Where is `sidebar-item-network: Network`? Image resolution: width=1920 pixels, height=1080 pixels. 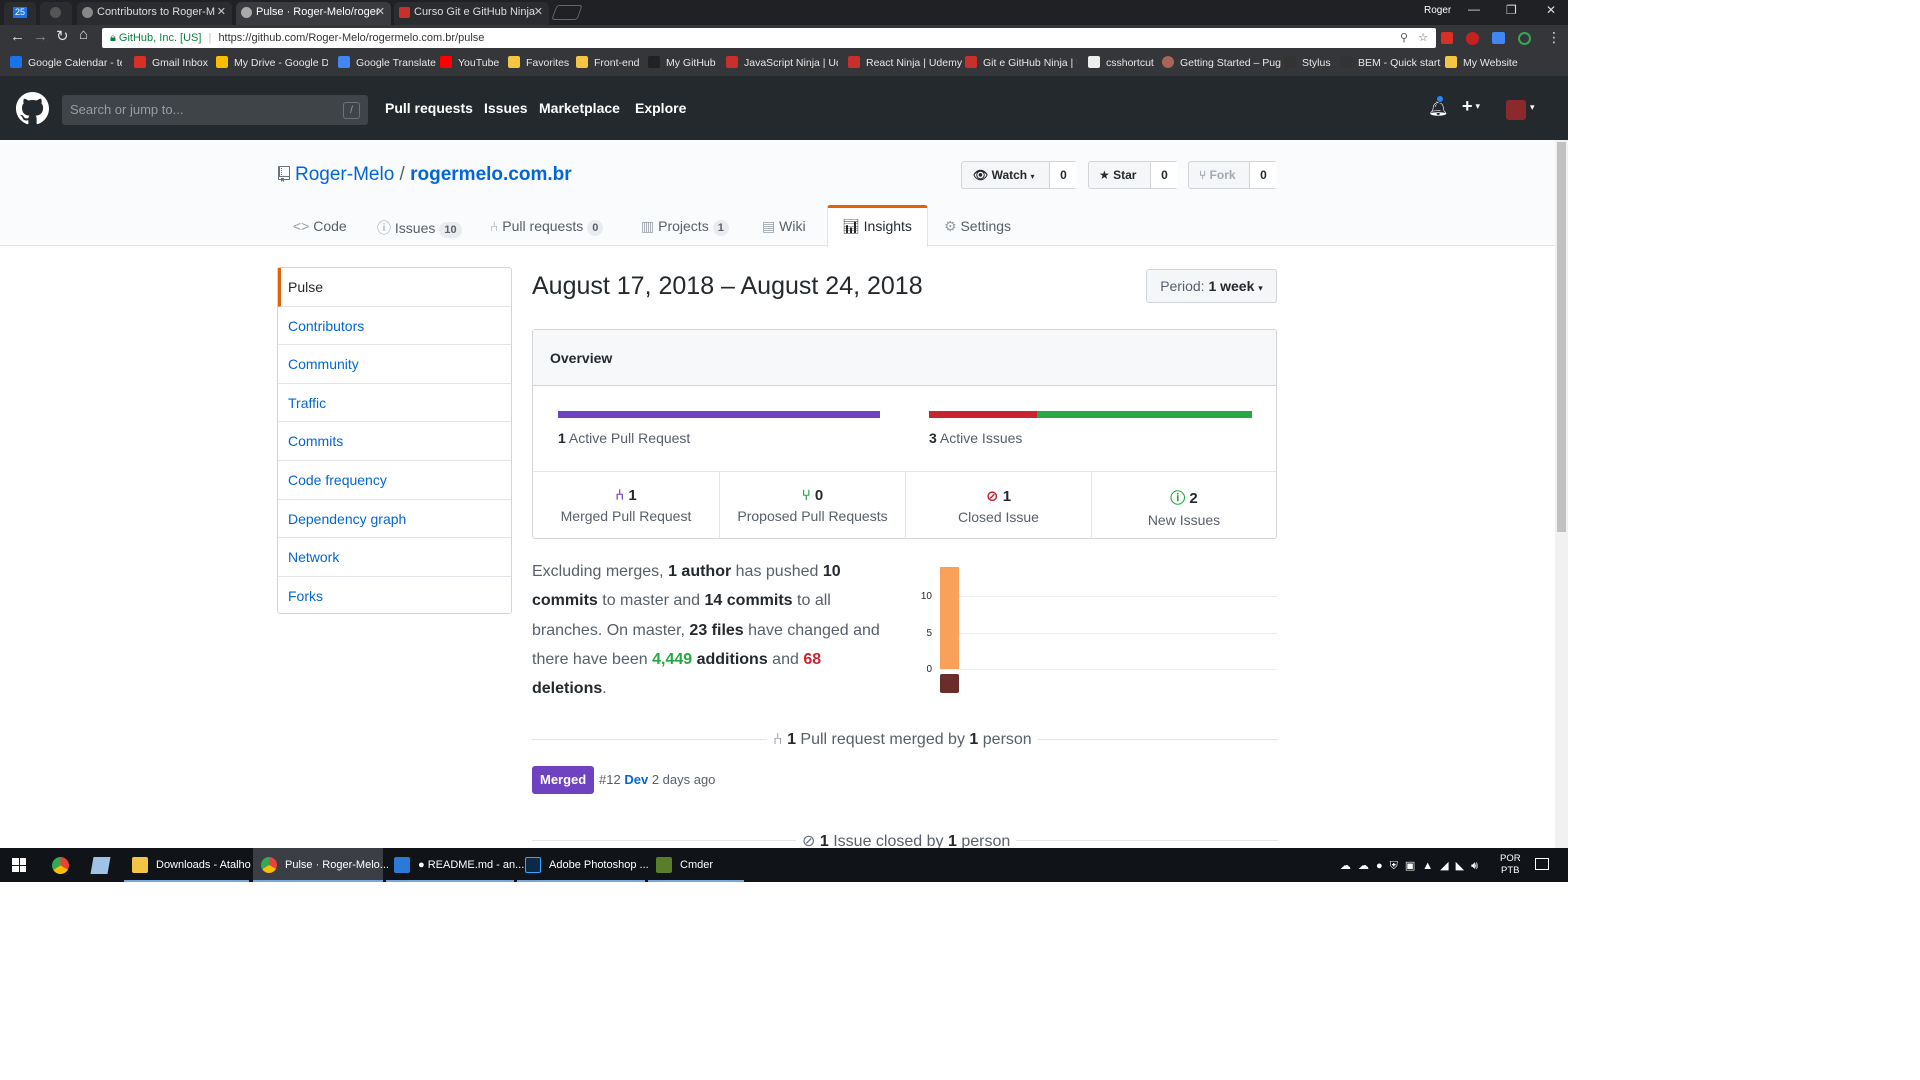
sidebar-item-network: Network is located at coordinates (394, 557).